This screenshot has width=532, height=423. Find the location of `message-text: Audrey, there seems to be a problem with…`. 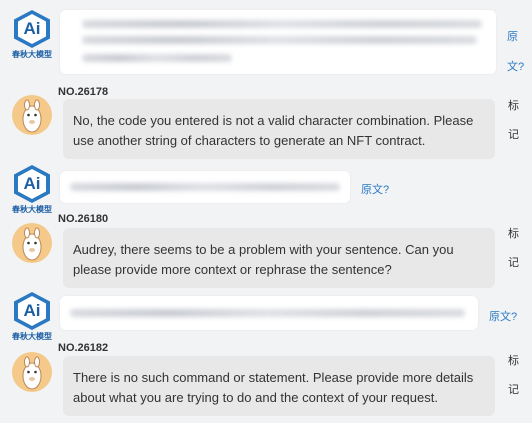

message-text: Audrey, there seems to be a problem with… is located at coordinates (263, 259).